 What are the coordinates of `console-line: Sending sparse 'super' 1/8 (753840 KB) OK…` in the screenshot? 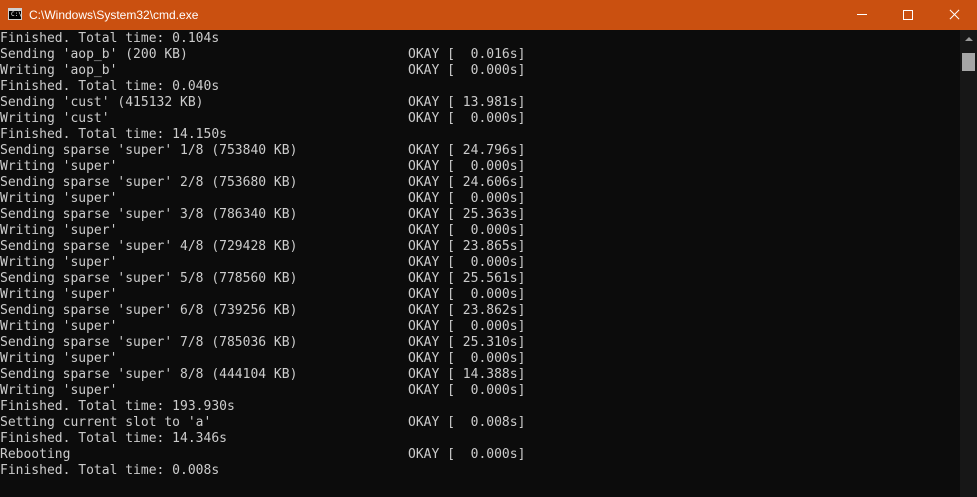 It's located at (480, 151).